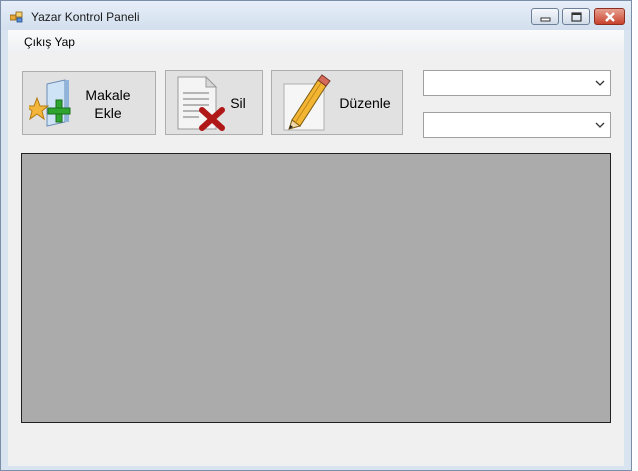 The height and width of the screenshot is (471, 638). What do you see at coordinates (545, 16) in the screenshot?
I see `minimize-button` at bounding box center [545, 16].